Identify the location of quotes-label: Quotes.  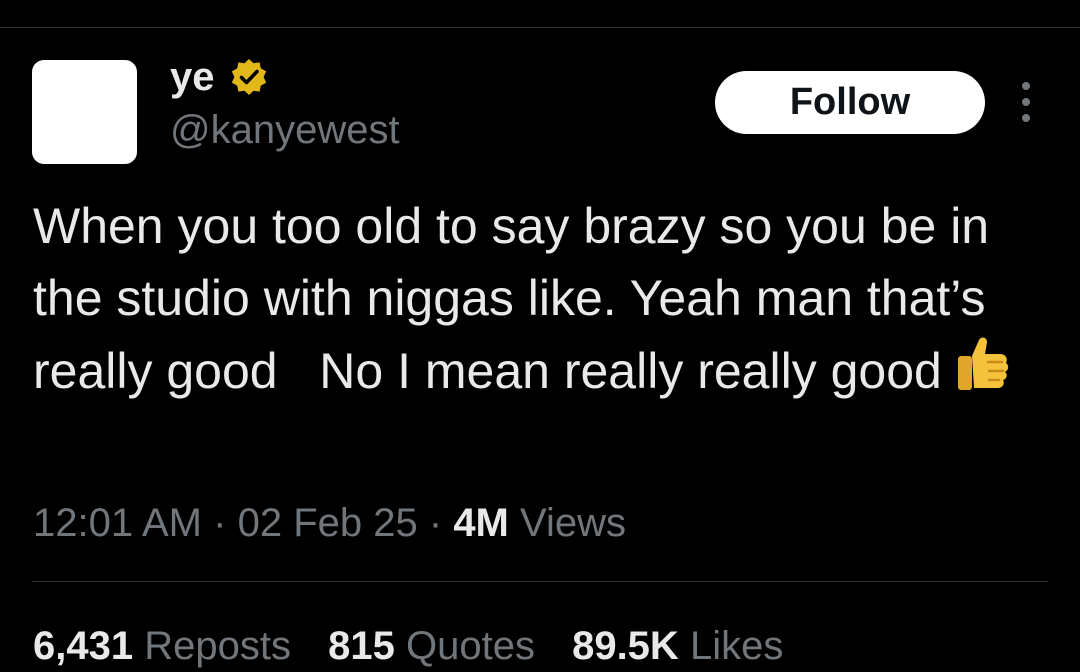
(470, 646).